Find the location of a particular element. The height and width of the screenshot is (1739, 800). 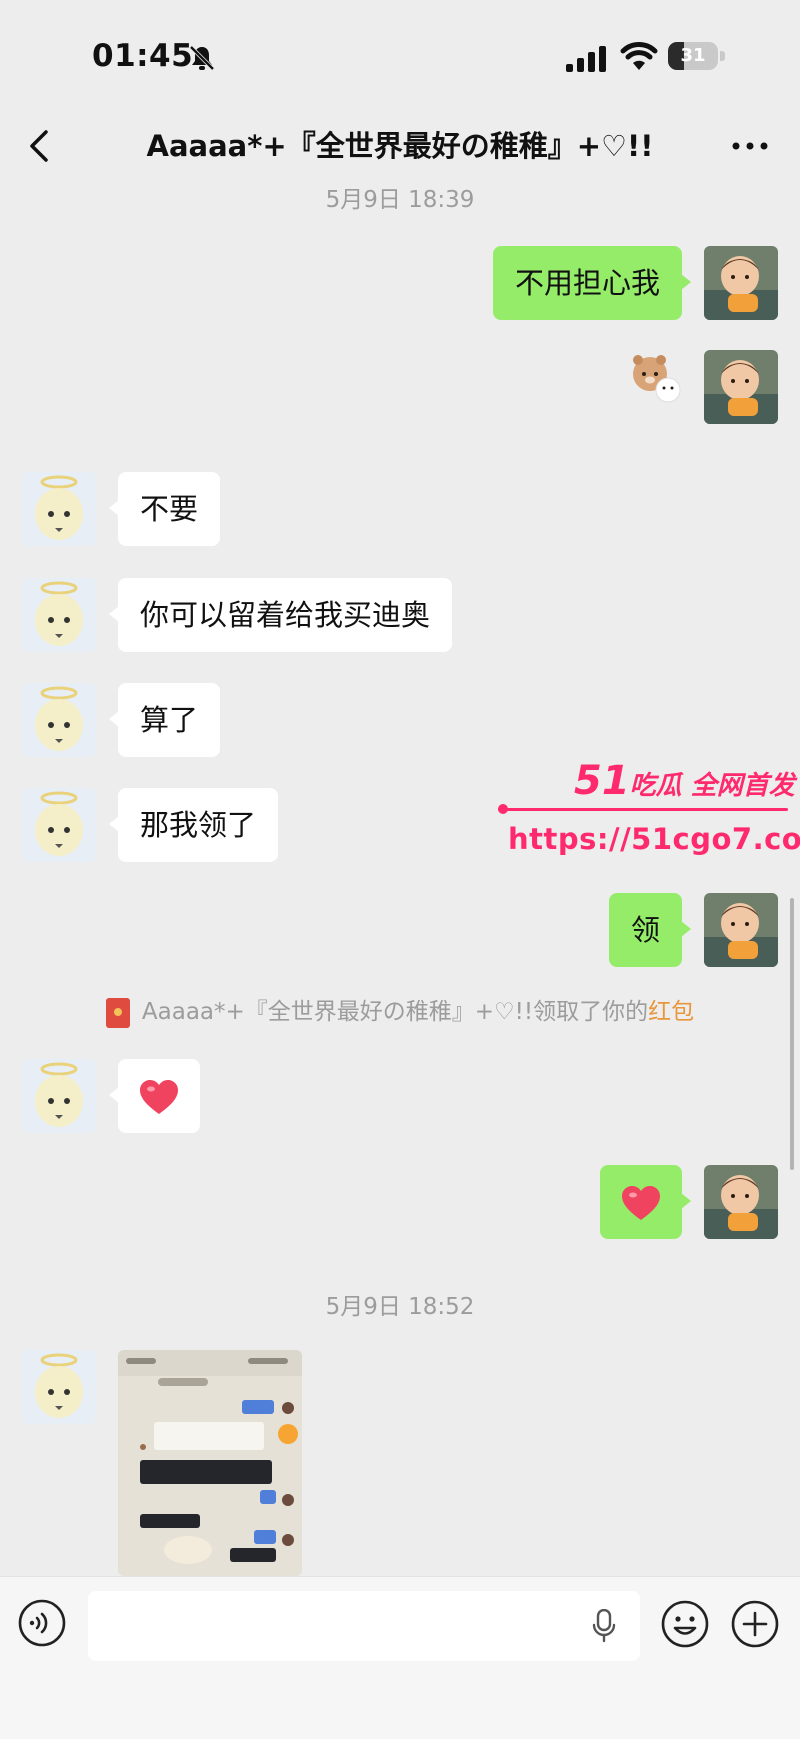

incoming-emoji-bubble is located at coordinates (154, 1096).